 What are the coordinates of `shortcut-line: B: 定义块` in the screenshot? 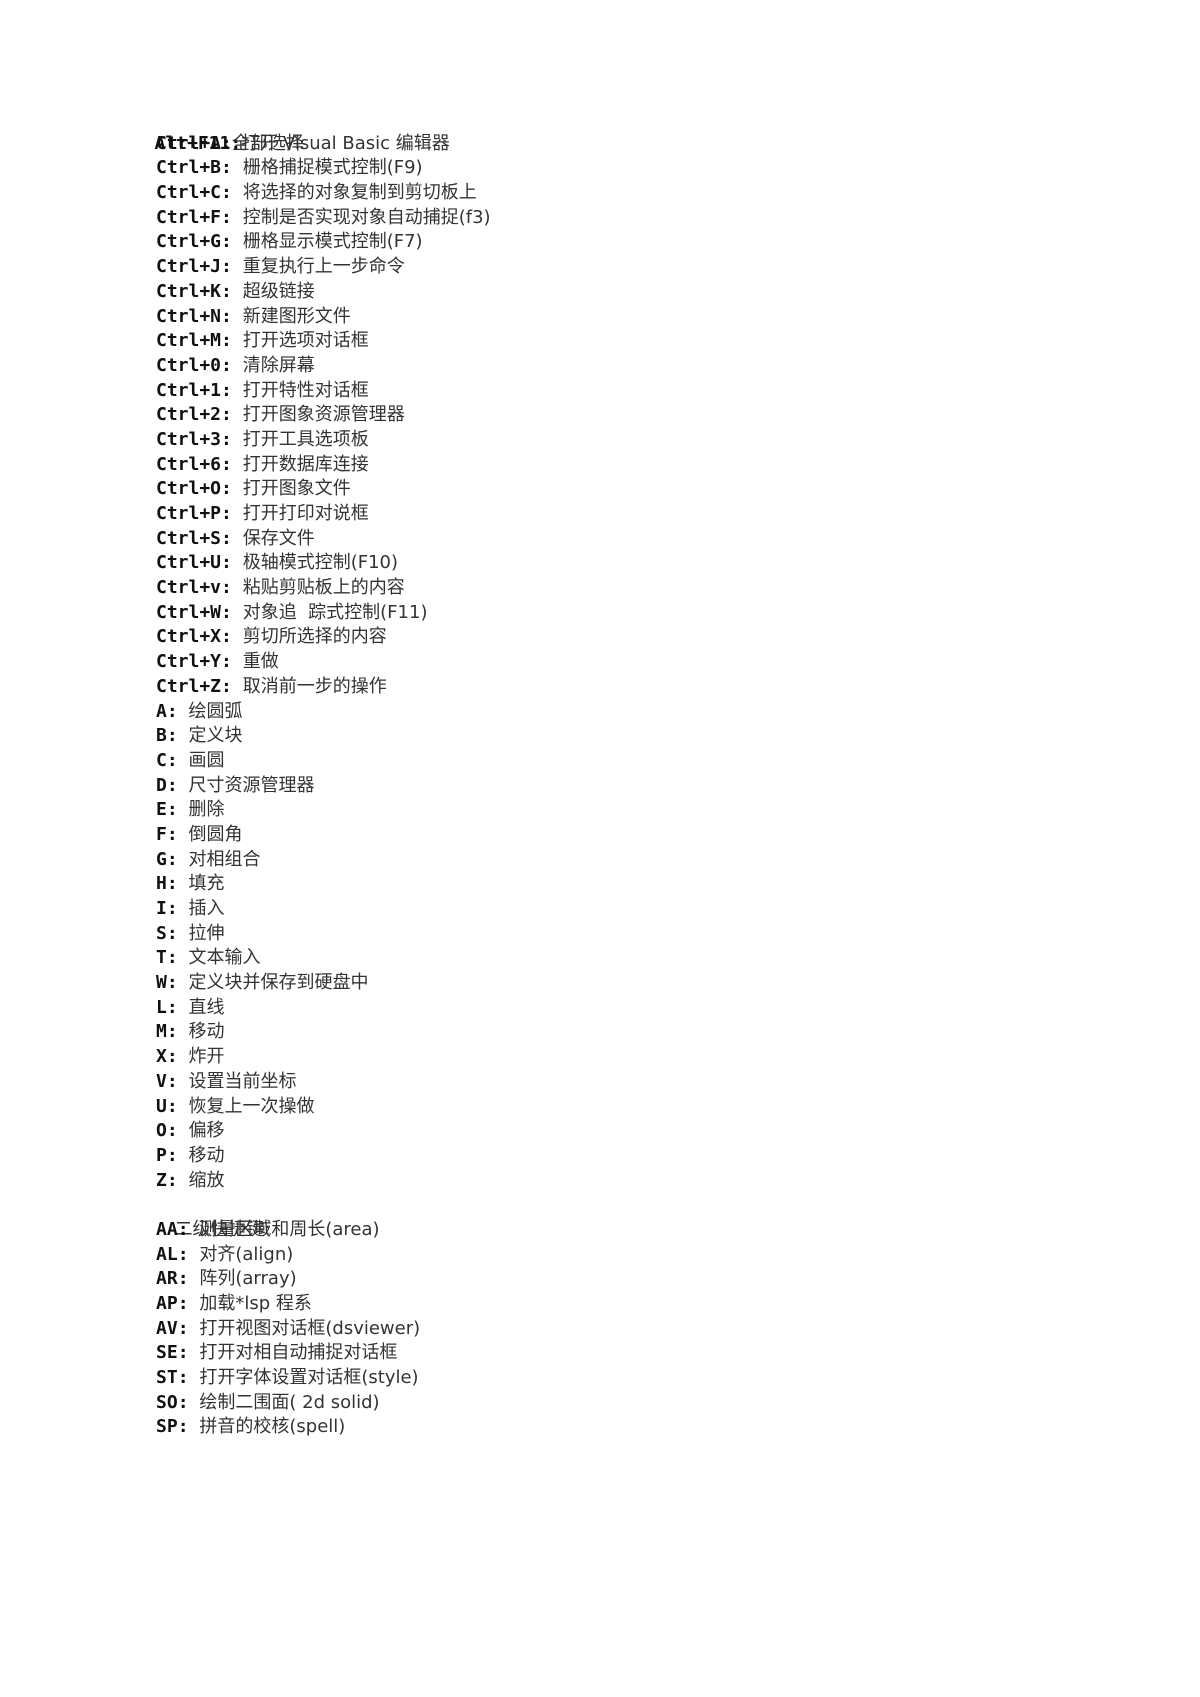 It's located at (313, 736).